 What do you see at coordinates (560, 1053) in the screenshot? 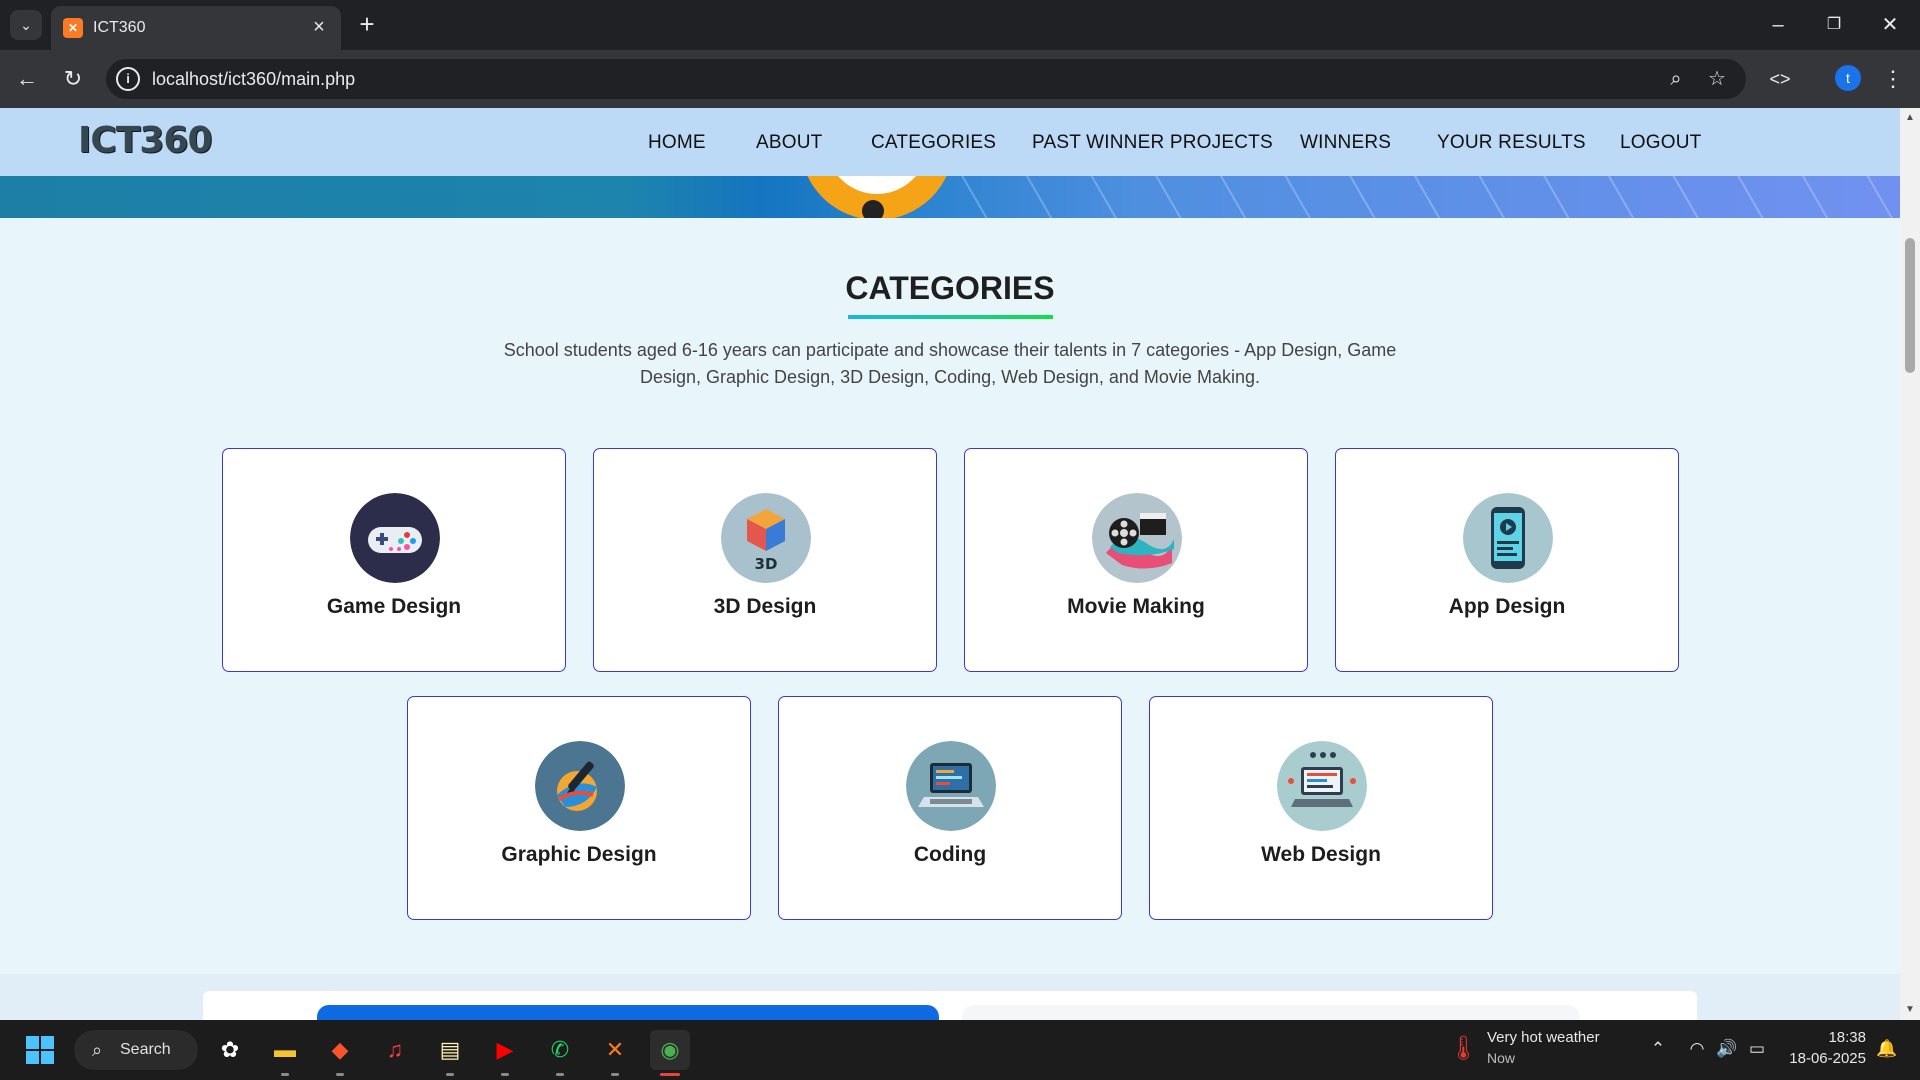
I see `whatsapp-icon: ✆` at bounding box center [560, 1053].